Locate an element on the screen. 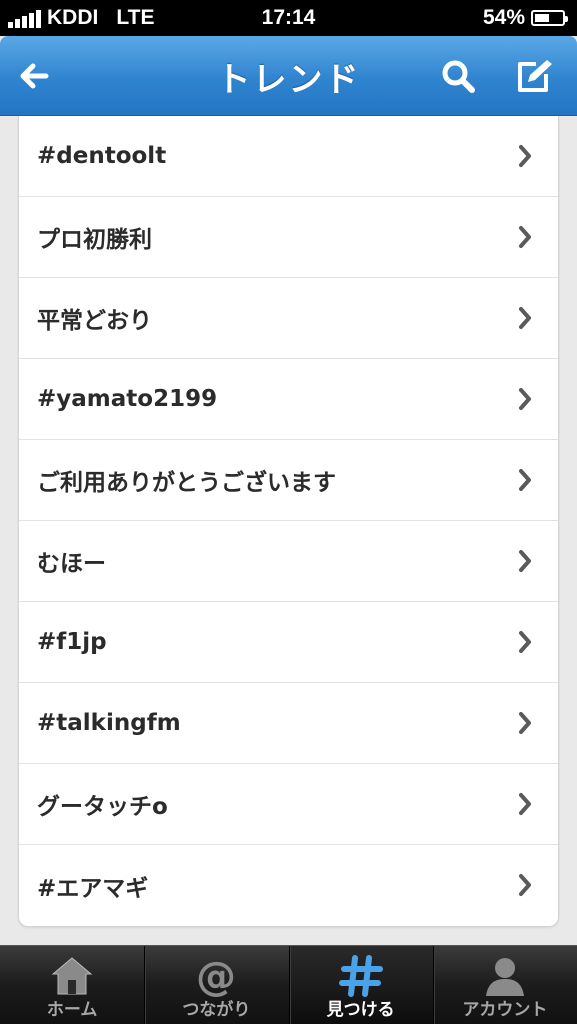 Image resolution: width=577 pixels, height=1024 pixels. tab-home: ホーム is located at coordinates (72, 985).